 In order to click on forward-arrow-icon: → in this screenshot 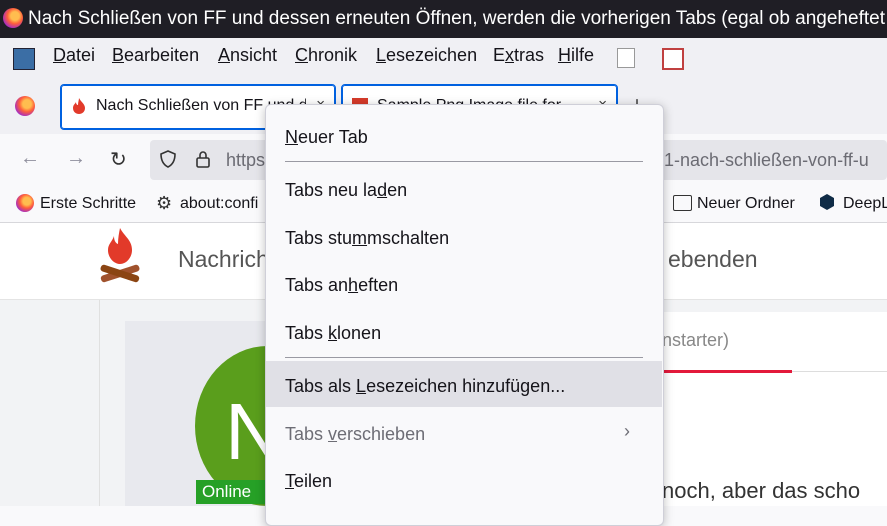, I will do `click(76, 158)`.